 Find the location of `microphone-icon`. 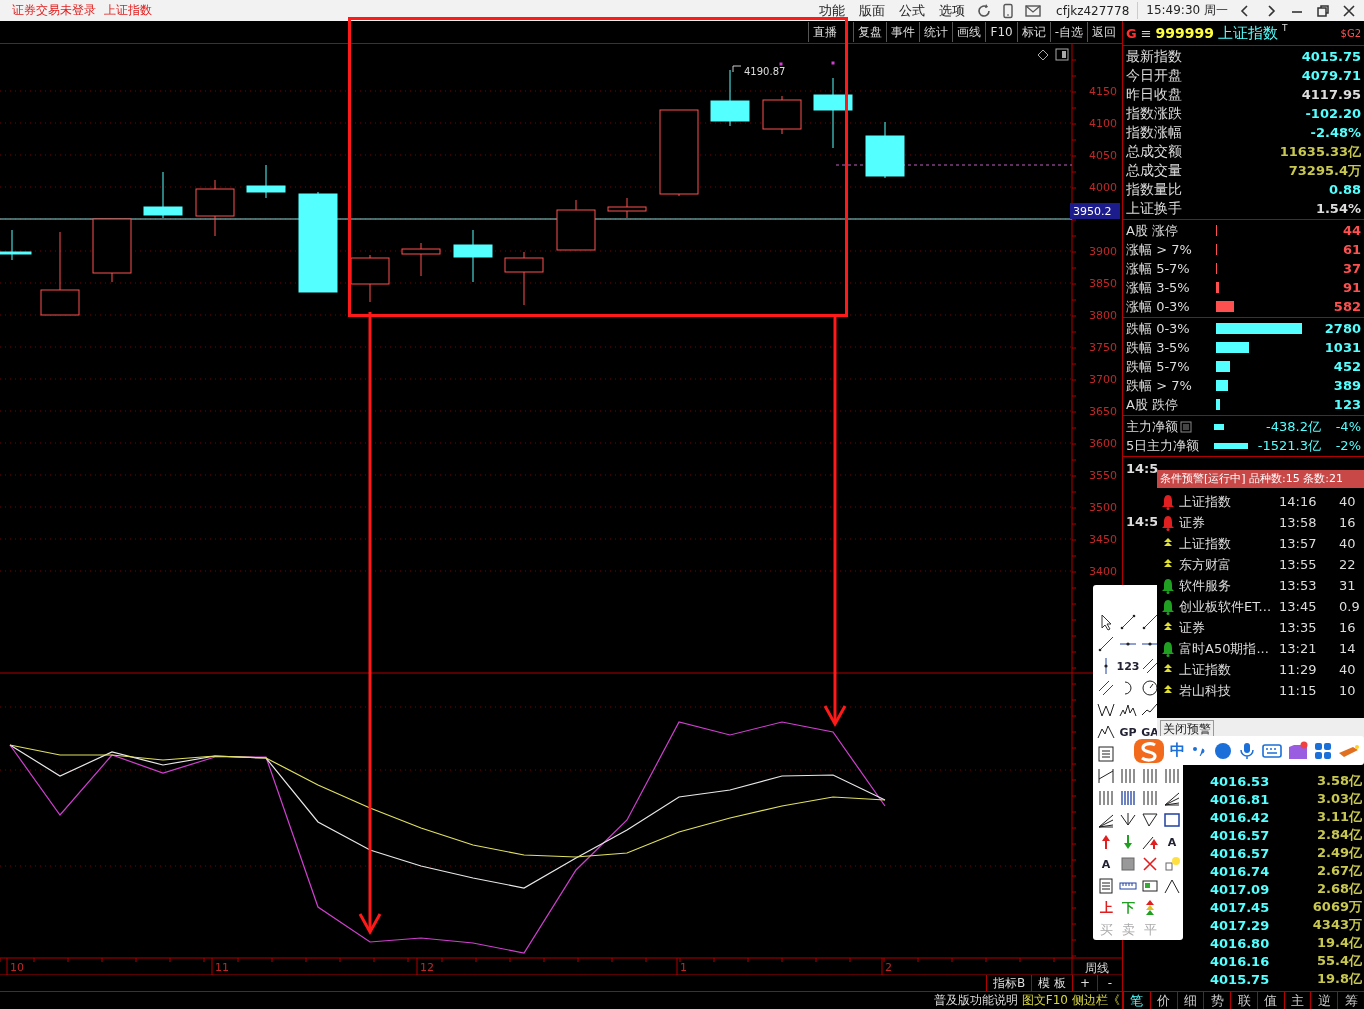

microphone-icon is located at coordinates (1247, 750).